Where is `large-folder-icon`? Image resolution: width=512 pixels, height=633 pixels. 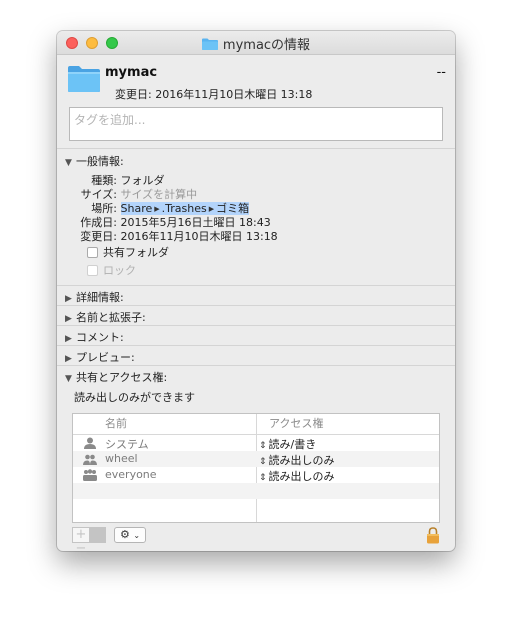
large-folder-icon is located at coordinates (84, 79).